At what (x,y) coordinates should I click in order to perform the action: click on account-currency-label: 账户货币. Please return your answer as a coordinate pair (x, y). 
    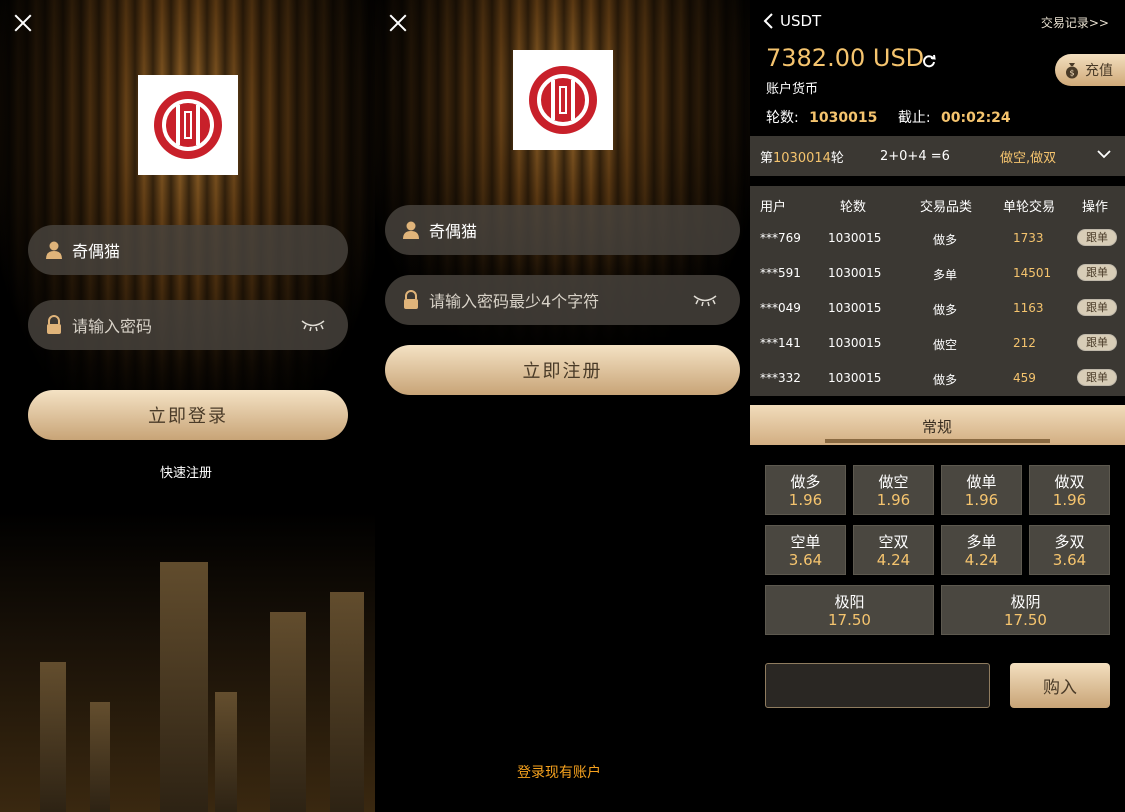
    Looking at the image, I should click on (792, 89).